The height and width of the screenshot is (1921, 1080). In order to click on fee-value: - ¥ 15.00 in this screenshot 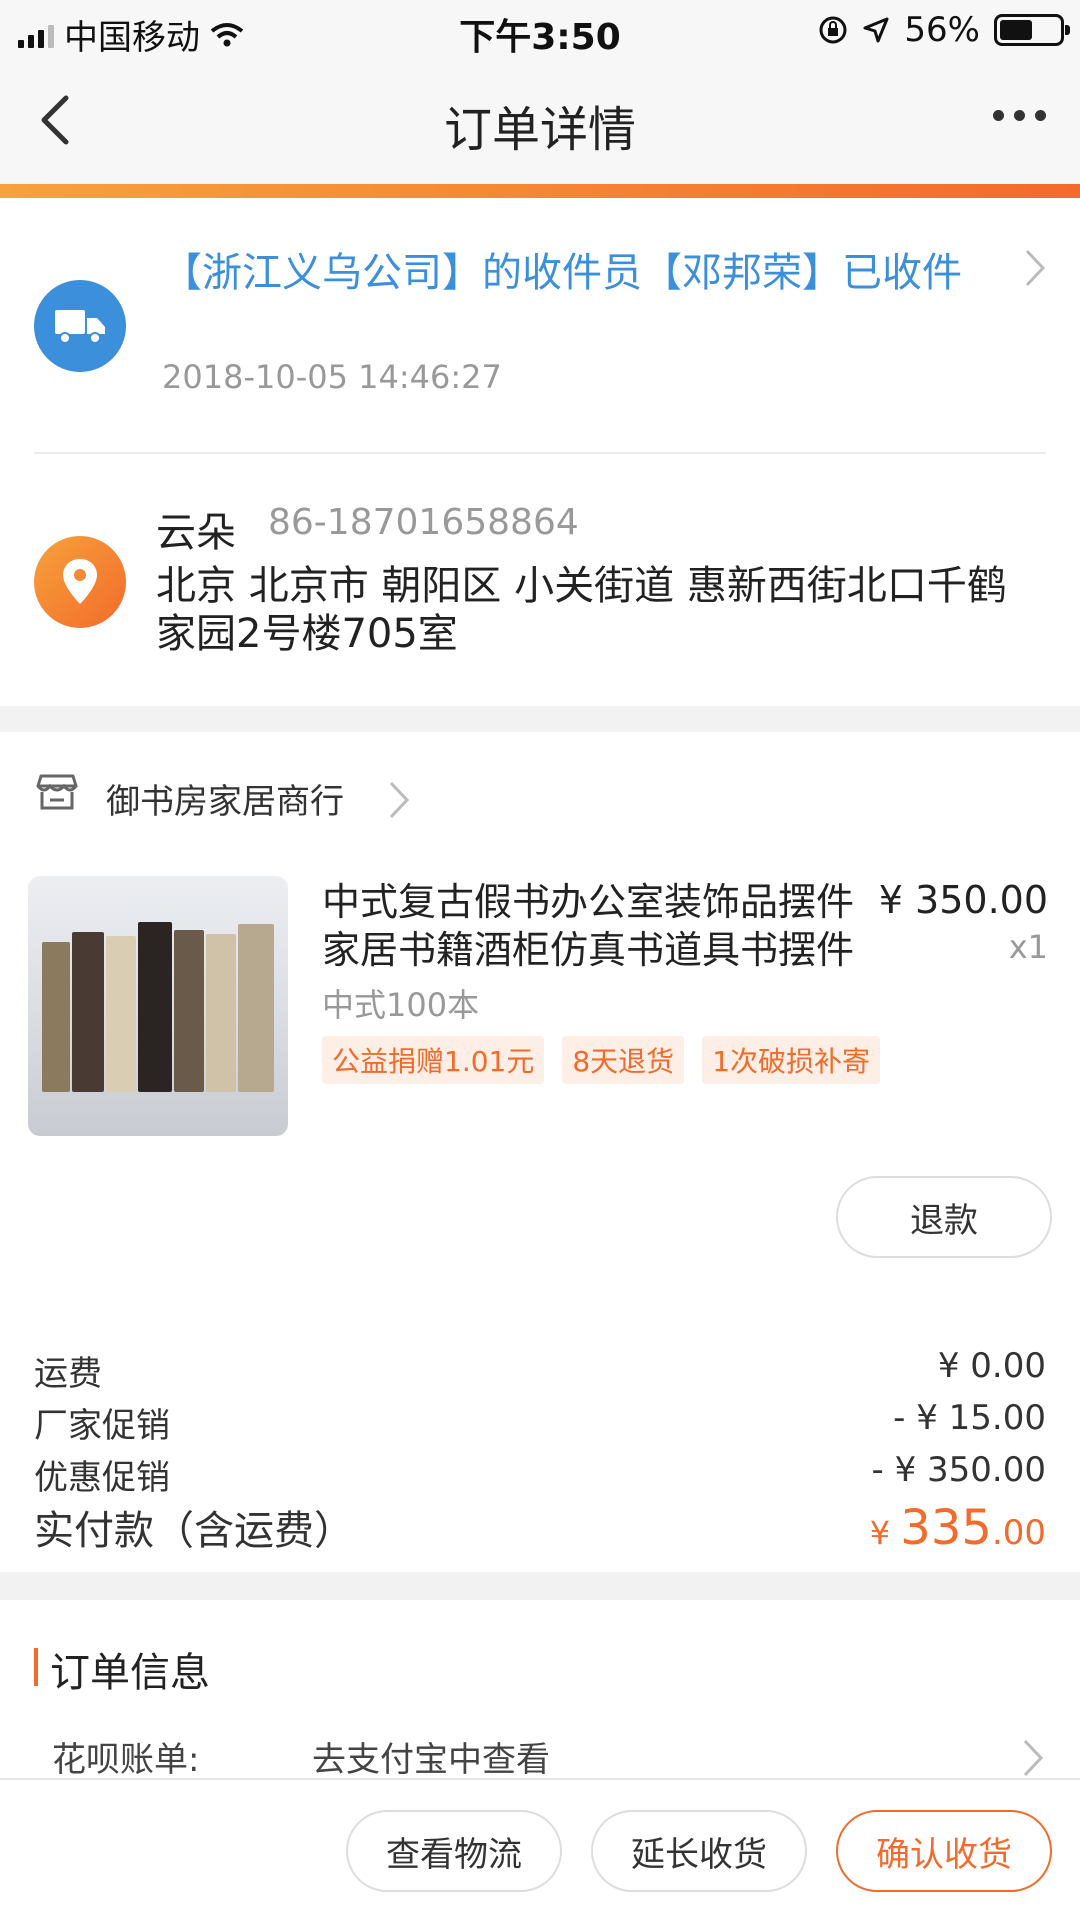, I will do `click(969, 1418)`.